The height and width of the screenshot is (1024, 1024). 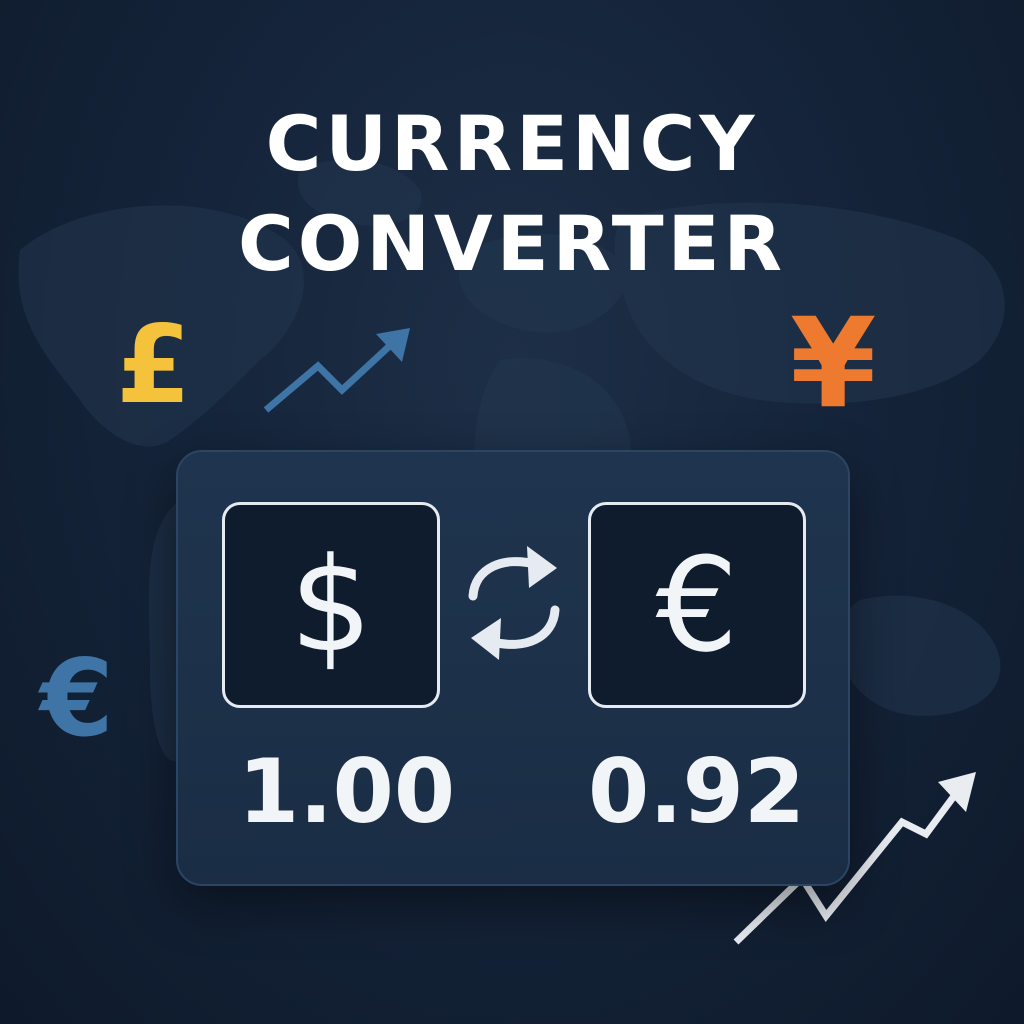 I want to click on map-australia, so click(x=920, y=655).